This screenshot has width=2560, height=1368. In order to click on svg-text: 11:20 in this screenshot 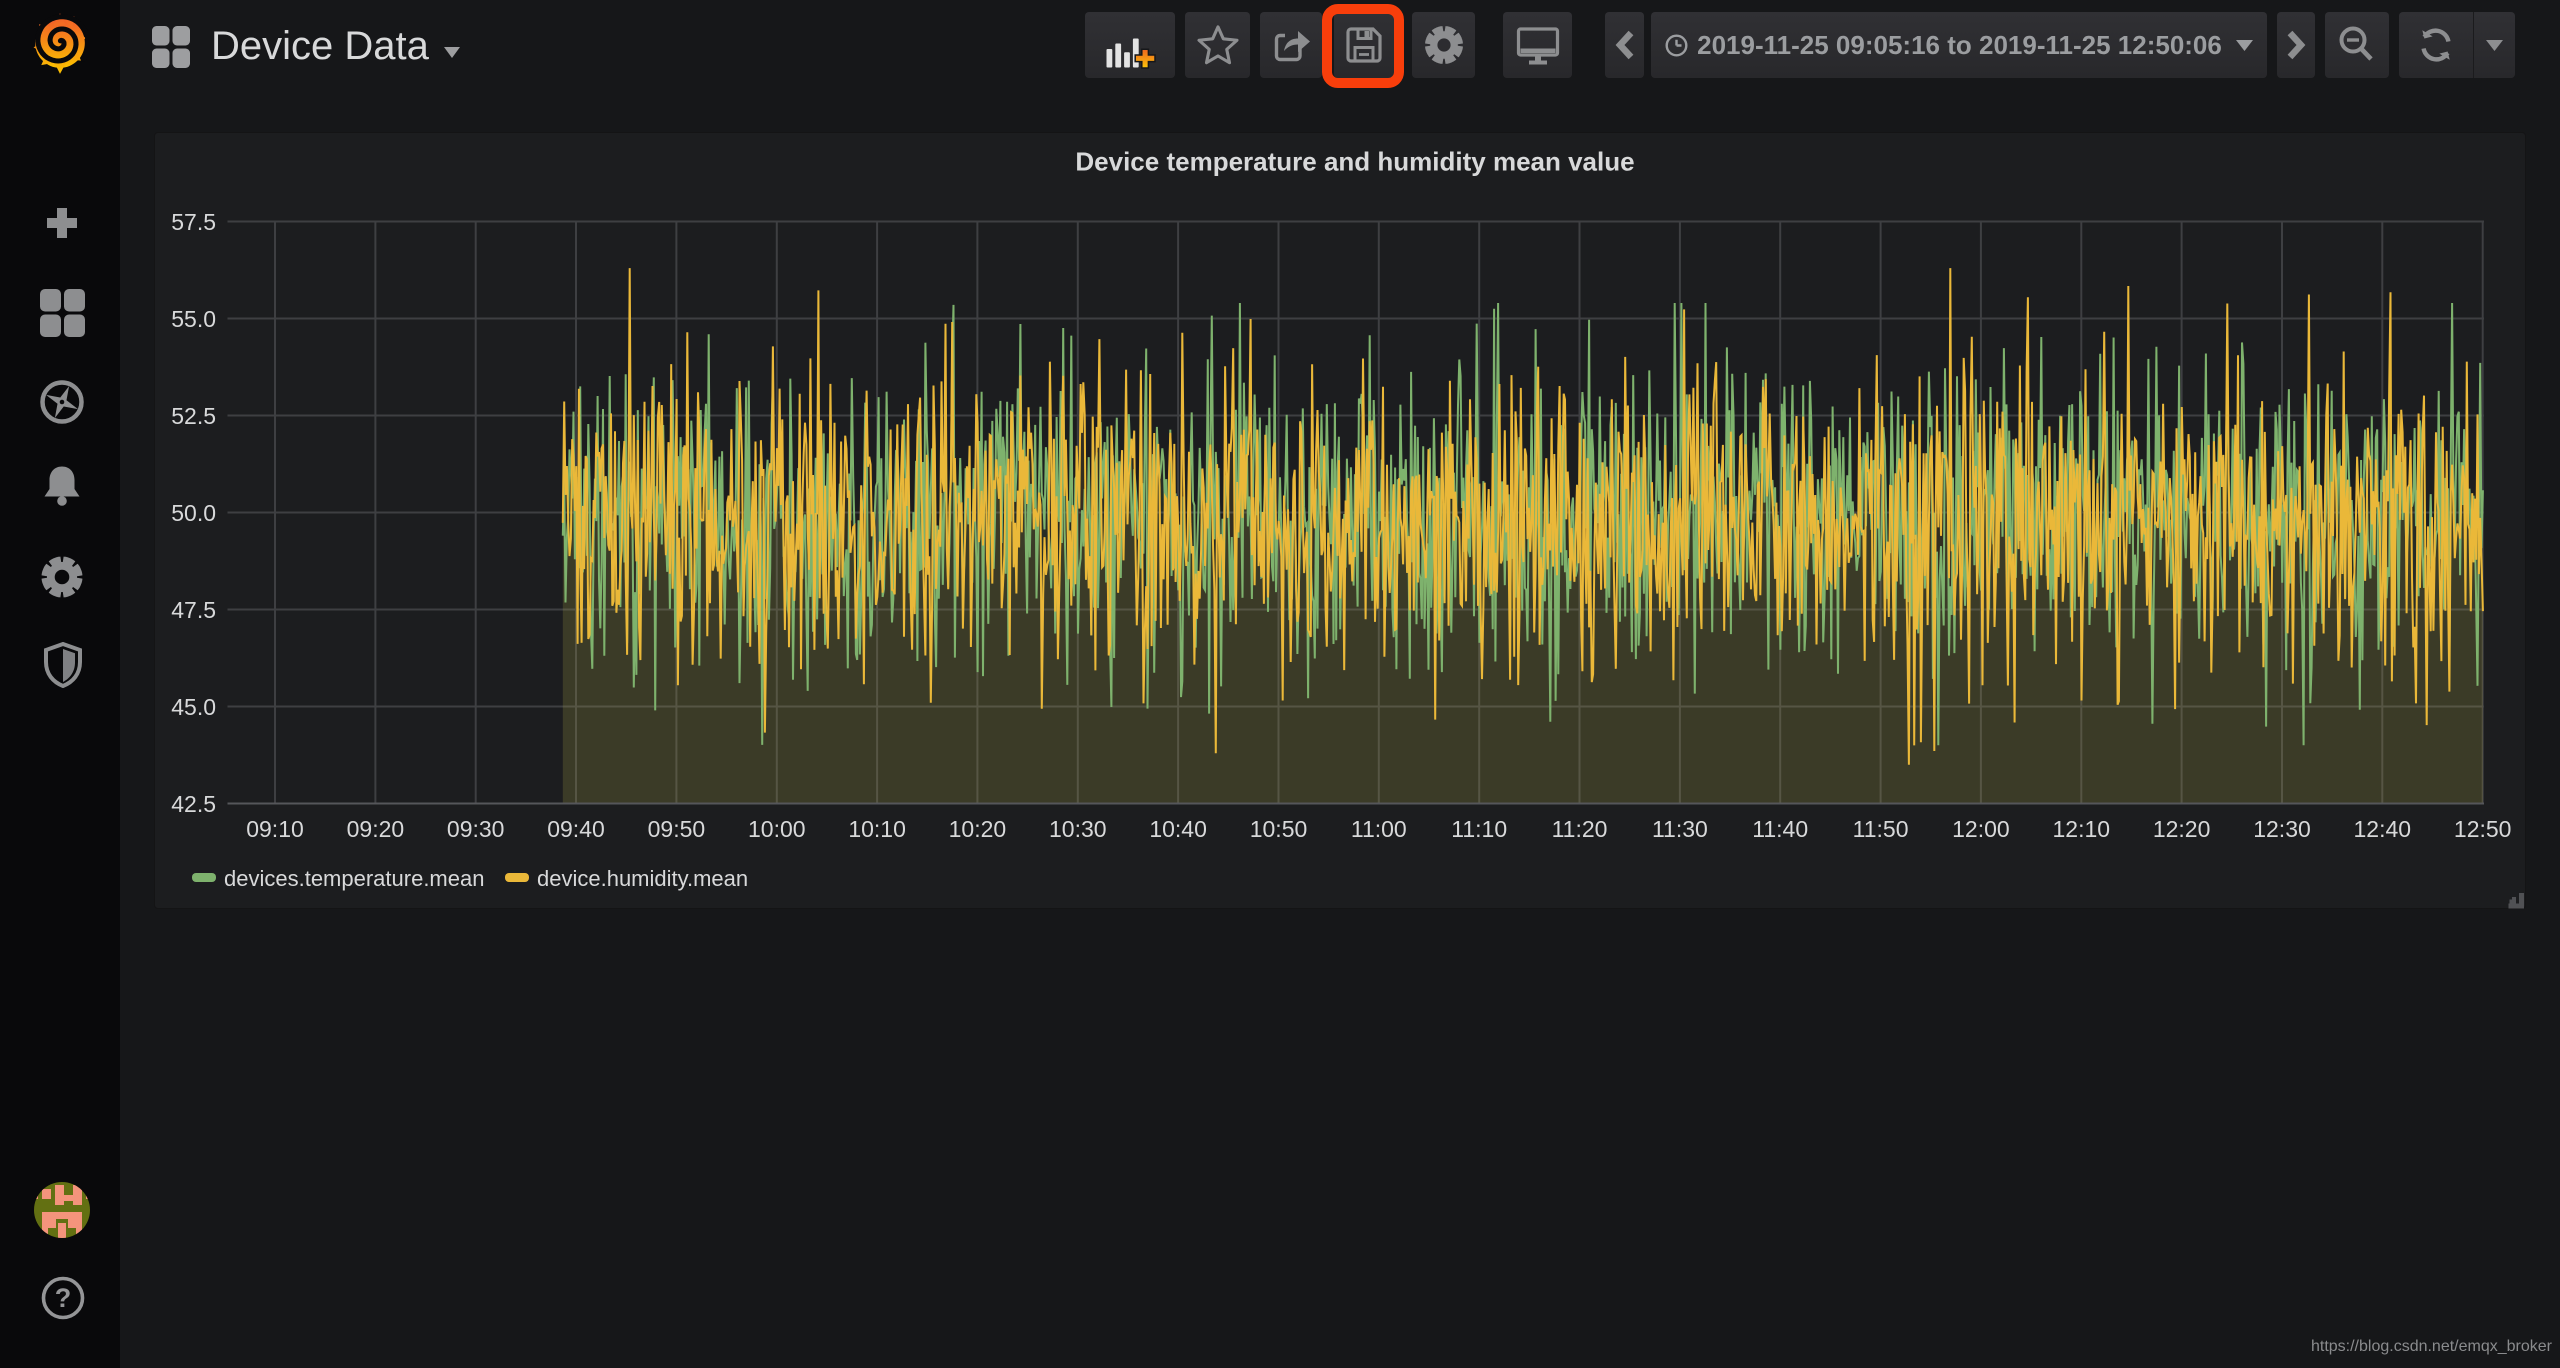, I will do `click(1580, 829)`.